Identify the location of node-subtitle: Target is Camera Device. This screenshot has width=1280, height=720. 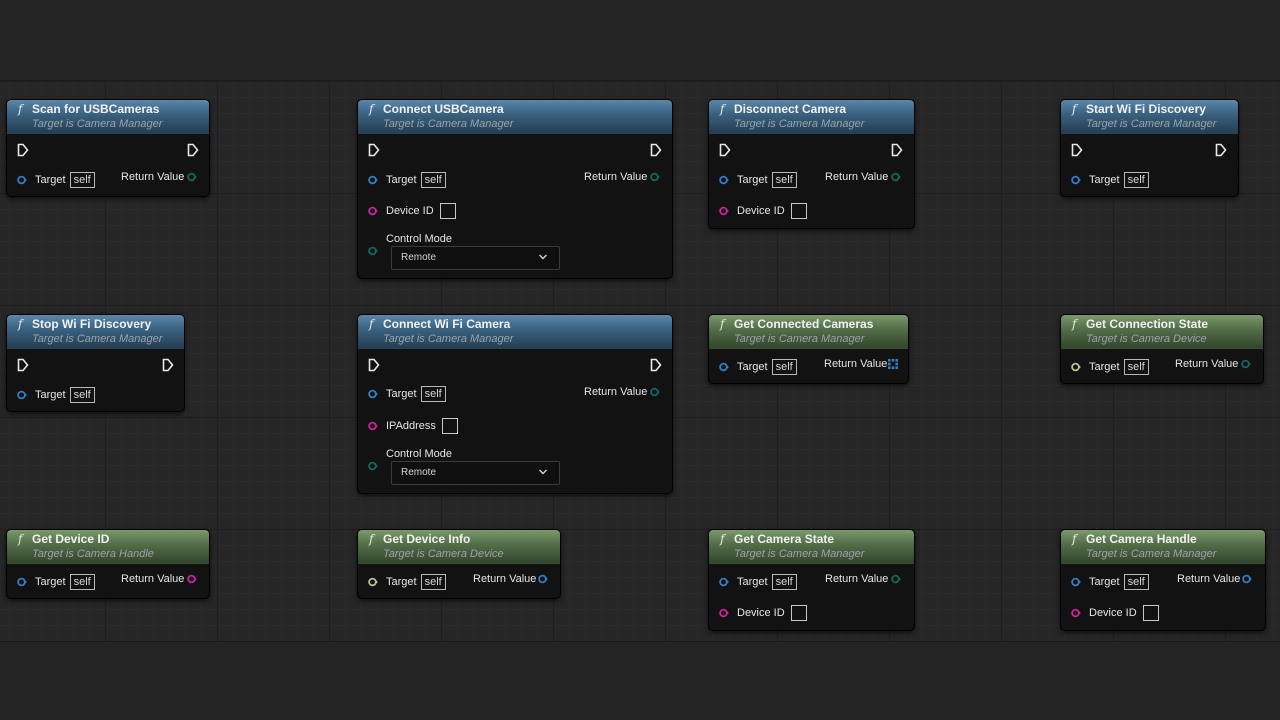
(443, 554).